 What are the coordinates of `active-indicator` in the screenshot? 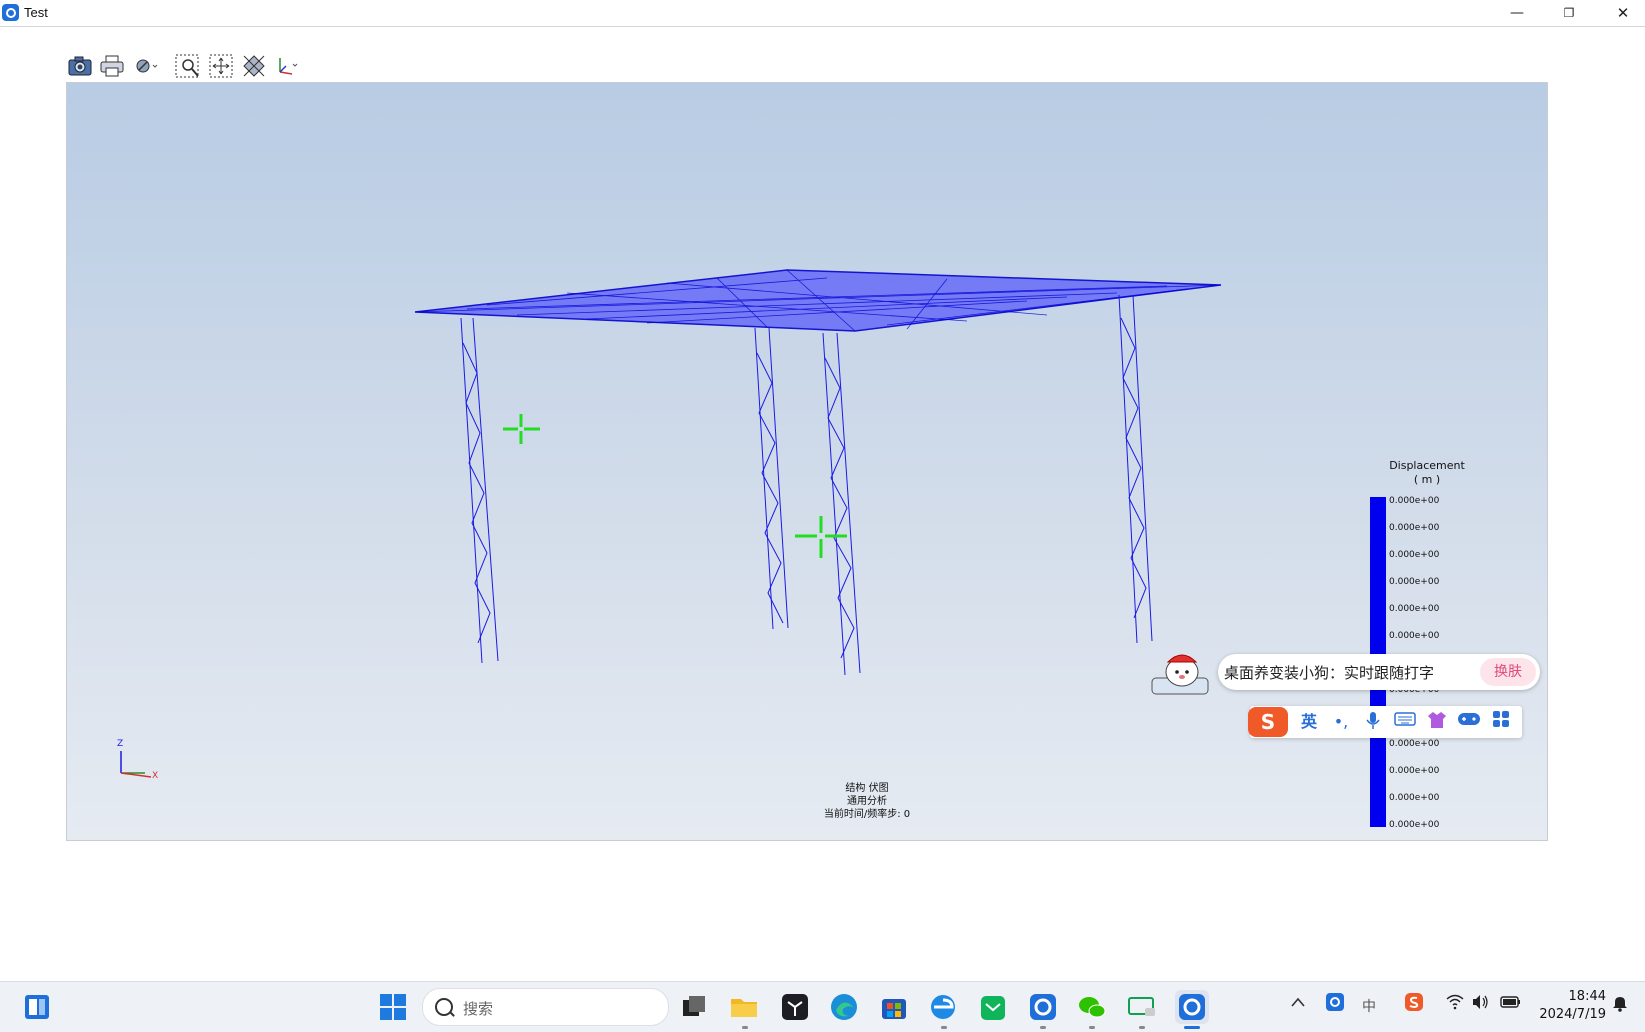 It's located at (1192, 1027).